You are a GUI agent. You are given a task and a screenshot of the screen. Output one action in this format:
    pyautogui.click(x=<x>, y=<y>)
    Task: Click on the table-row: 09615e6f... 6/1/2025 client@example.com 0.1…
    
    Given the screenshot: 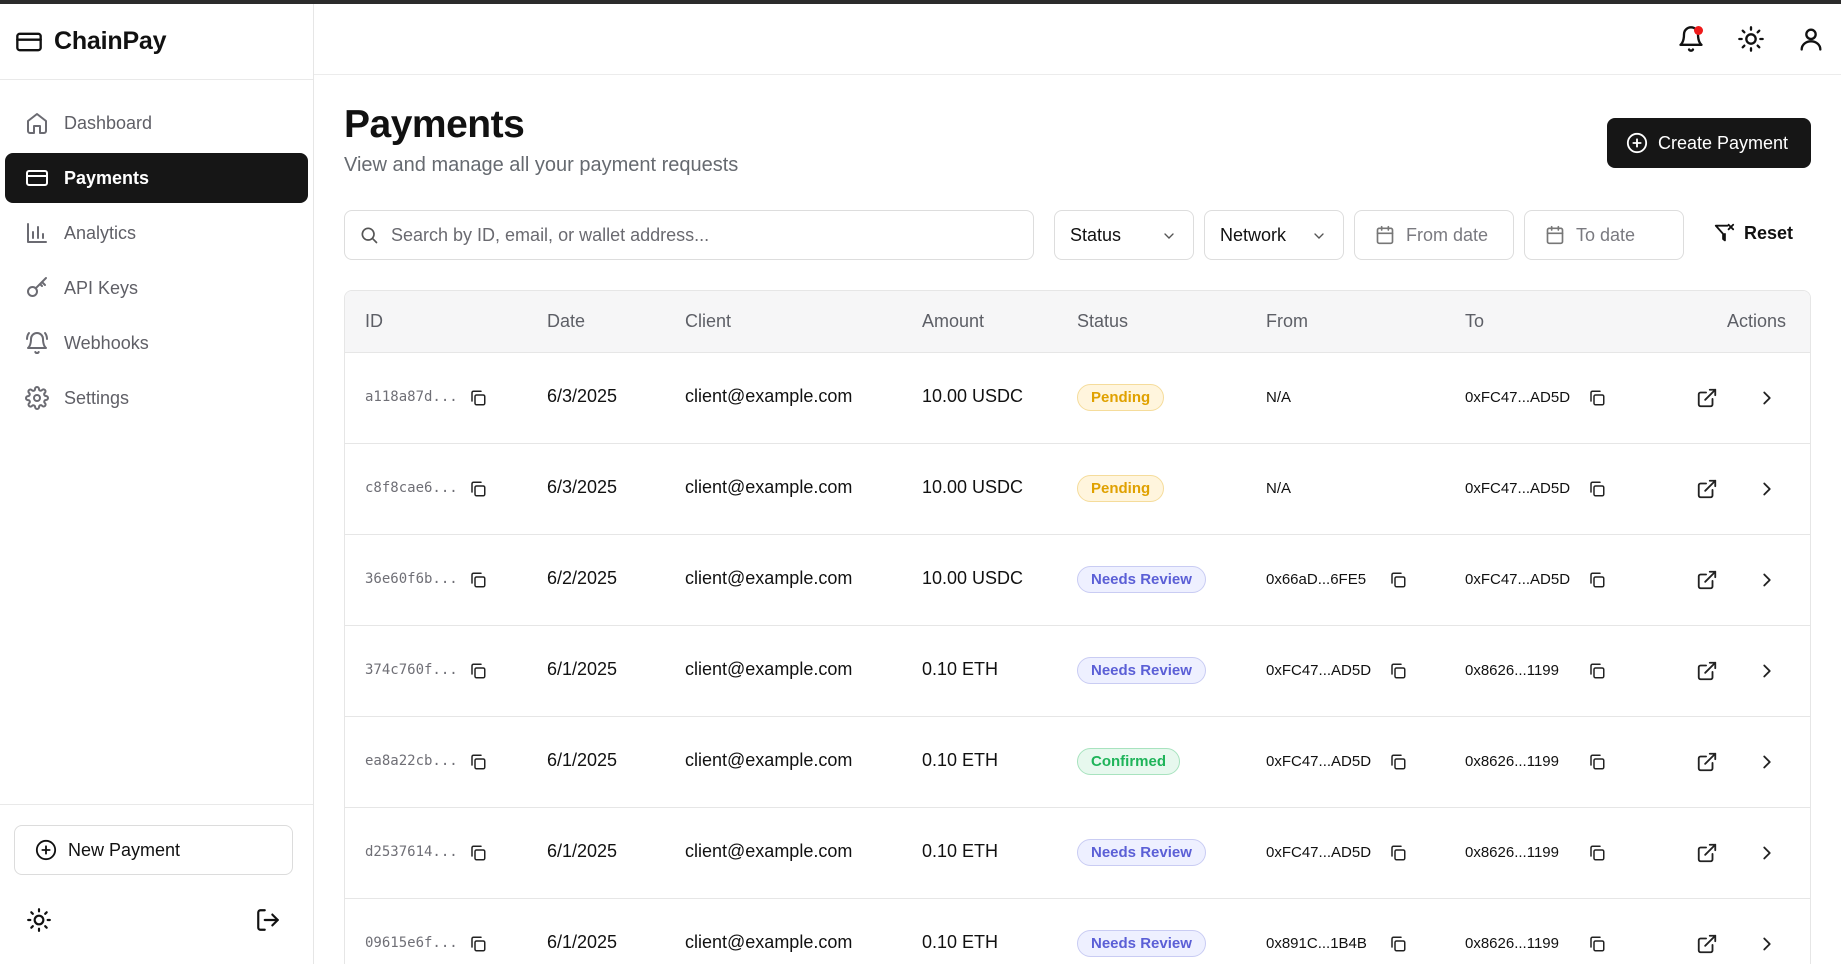 What is the action you would take?
    pyautogui.click(x=1077, y=931)
    